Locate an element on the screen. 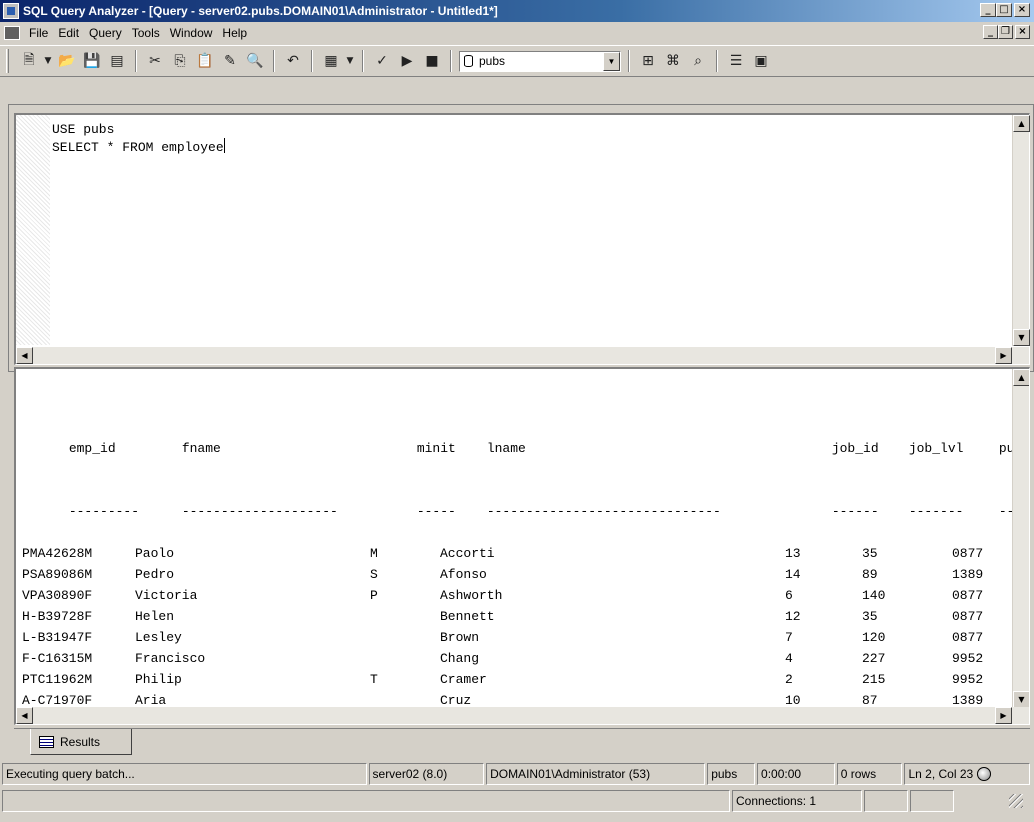  doc-close-button: × is located at coordinates (1022, 32).